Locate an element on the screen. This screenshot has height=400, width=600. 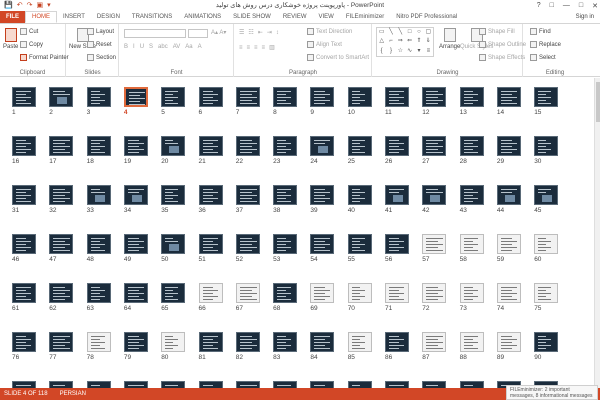
tab-review: REVIEW is located at coordinates (295, 17).